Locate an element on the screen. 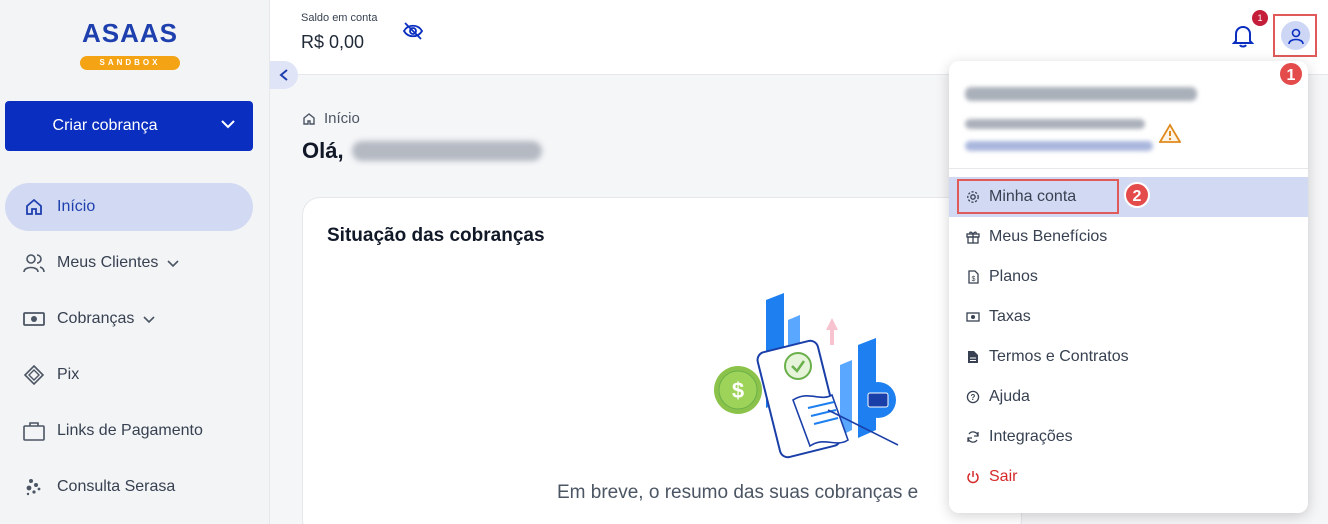 Image resolution: width=1328 pixels, height=524 pixels. sidebar-item-label: Consulta Serasa is located at coordinates (116, 486).